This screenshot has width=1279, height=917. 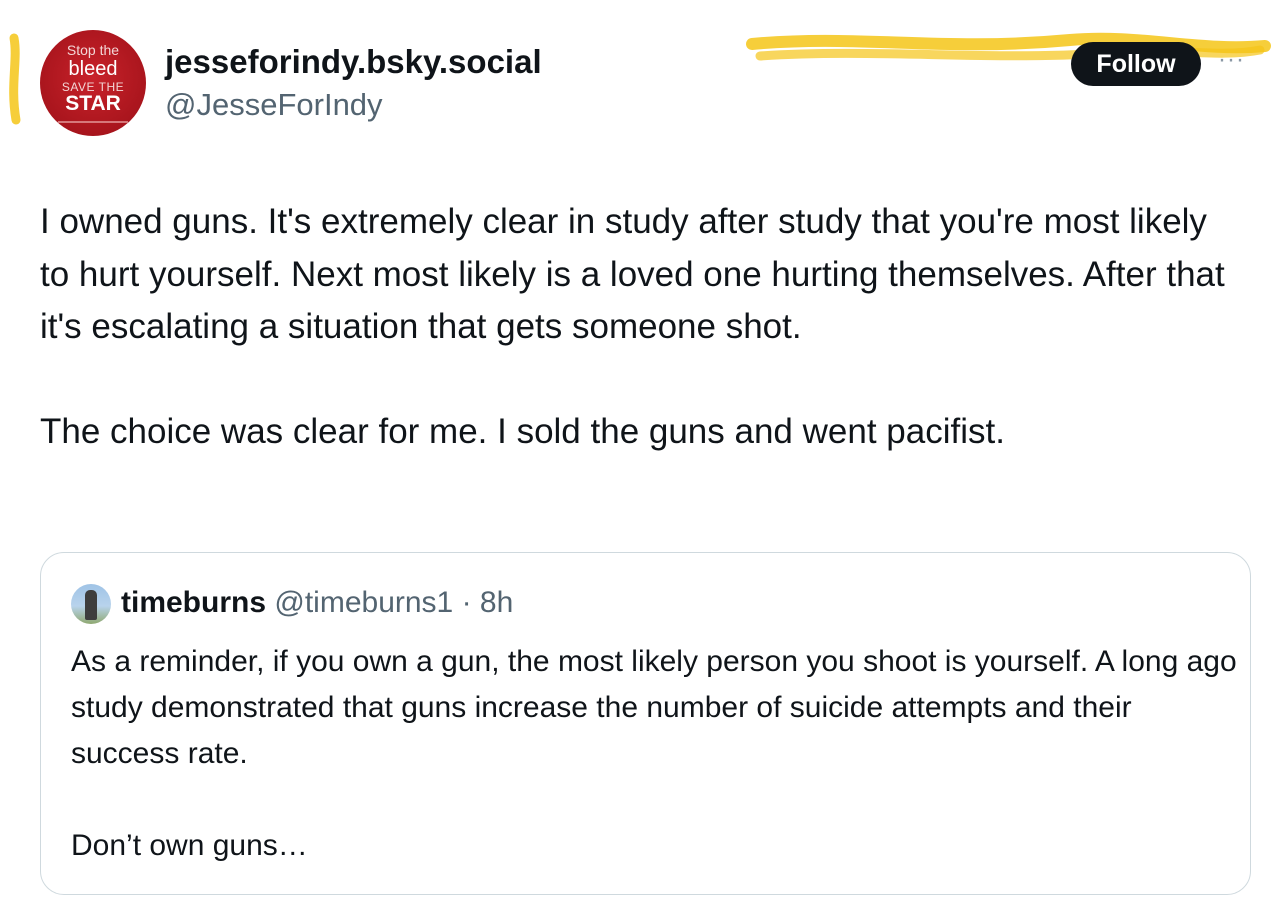 What do you see at coordinates (93, 122) in the screenshot?
I see `avatar-divider` at bounding box center [93, 122].